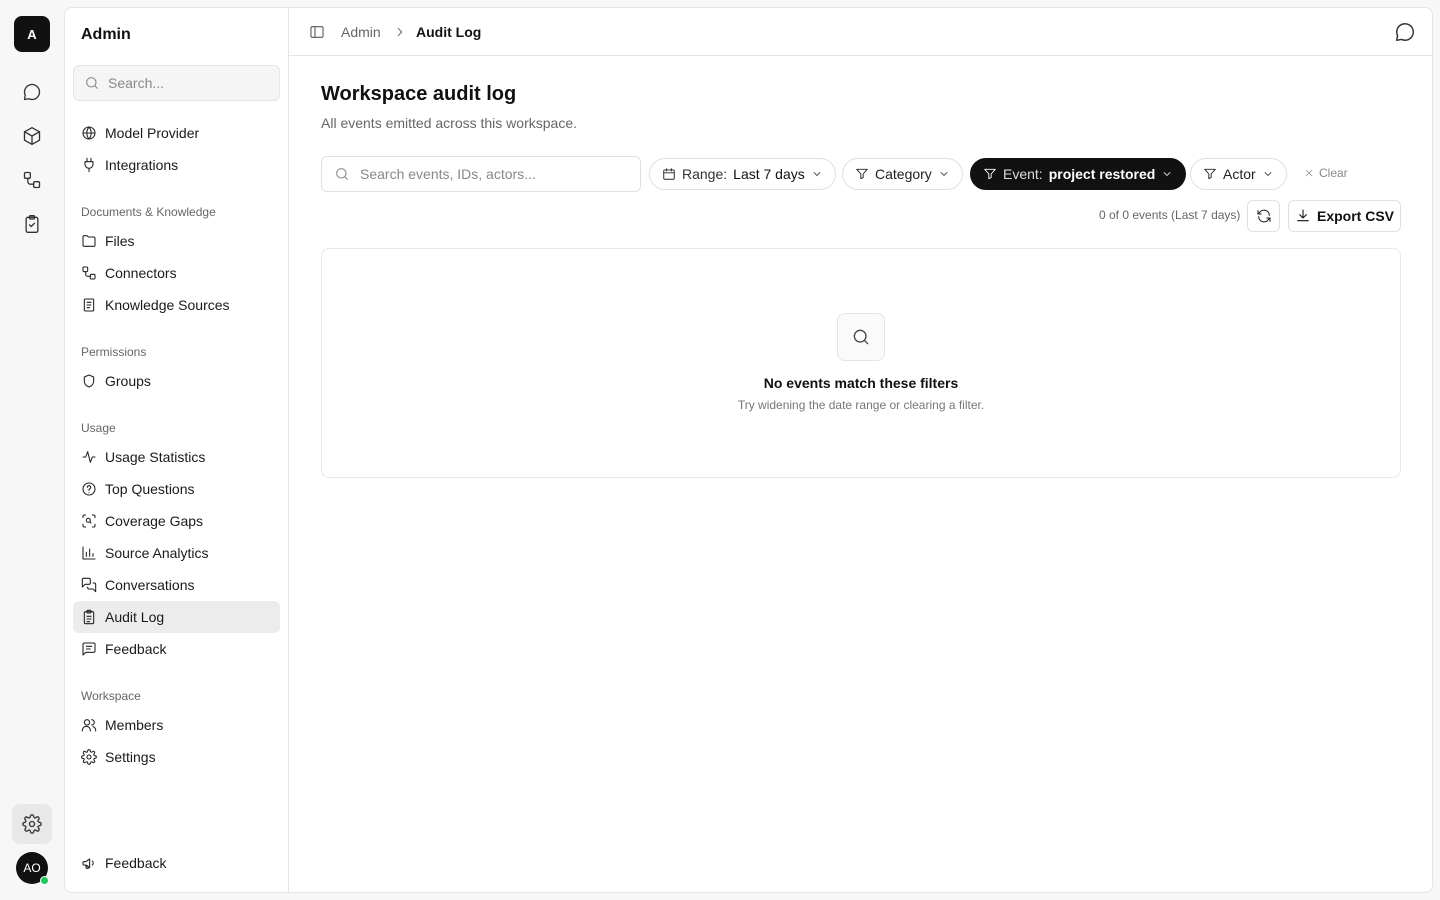  I want to click on chevron-right-icon, so click(400, 32).